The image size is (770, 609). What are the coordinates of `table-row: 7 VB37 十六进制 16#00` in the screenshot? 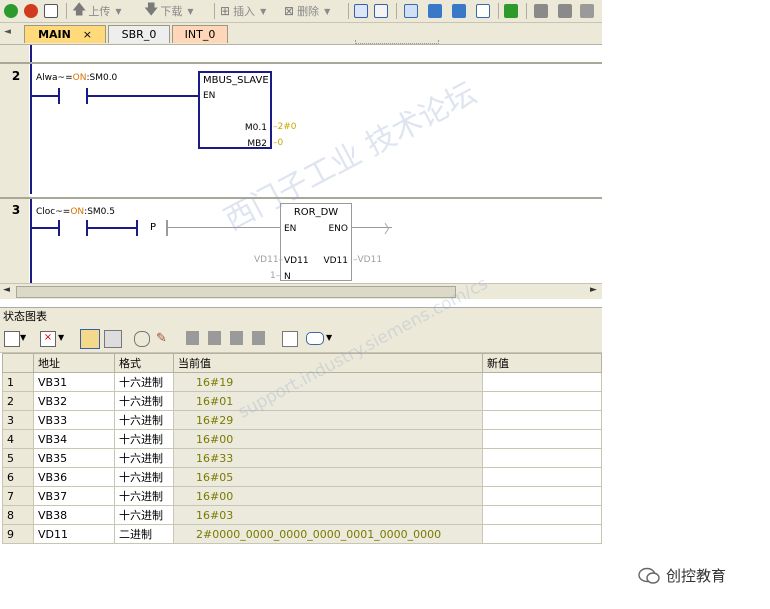 It's located at (302, 496).